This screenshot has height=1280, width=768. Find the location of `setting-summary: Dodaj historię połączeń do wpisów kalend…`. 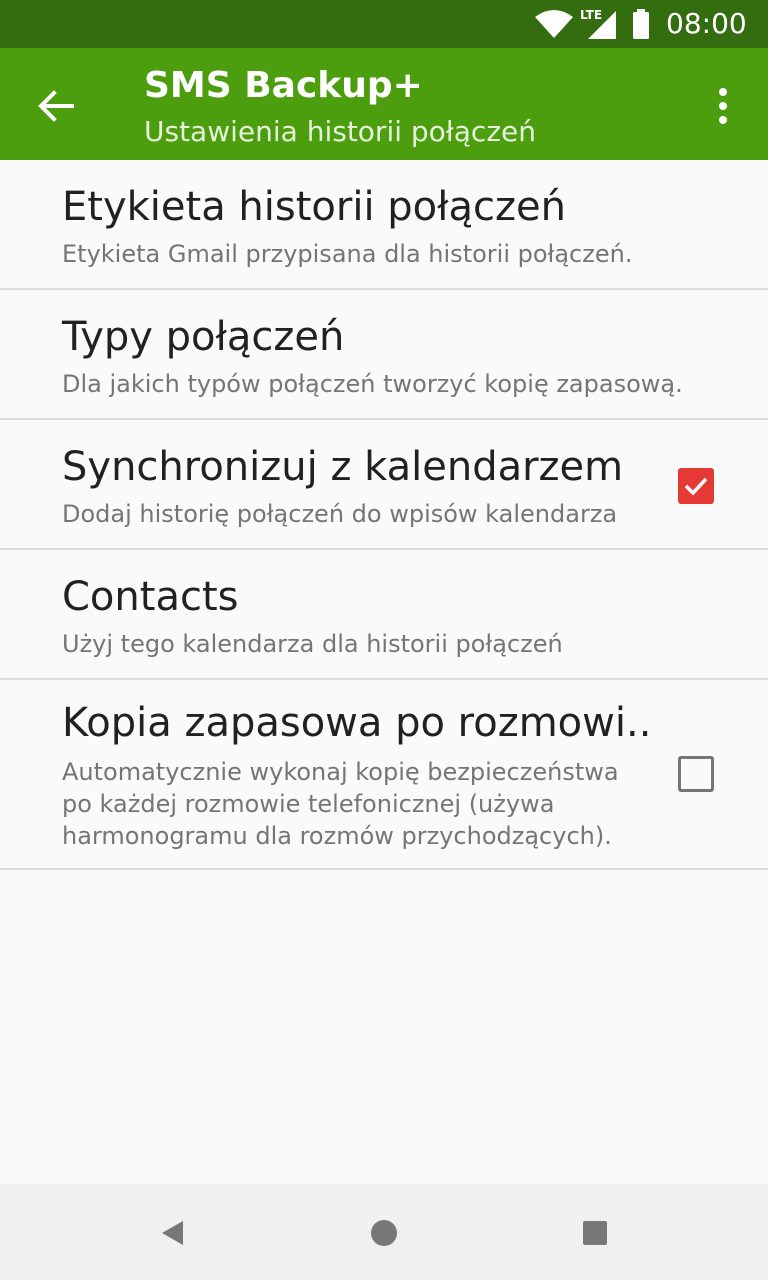

setting-summary: Dodaj historię połączeń do wpisów kalend… is located at coordinates (340, 514).